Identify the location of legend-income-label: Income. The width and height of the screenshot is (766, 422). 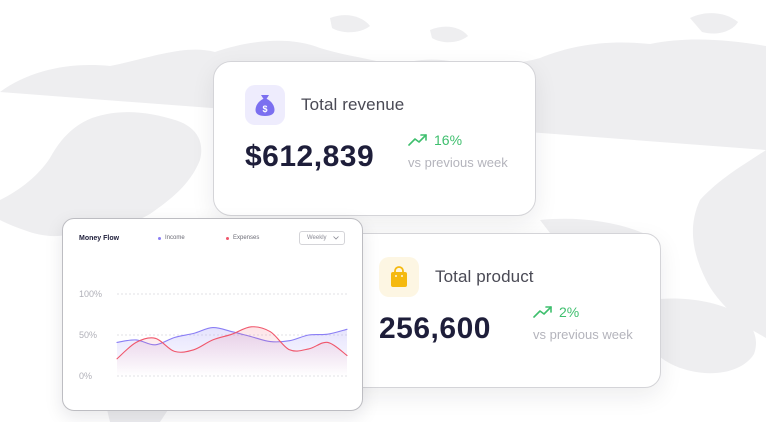
(175, 238).